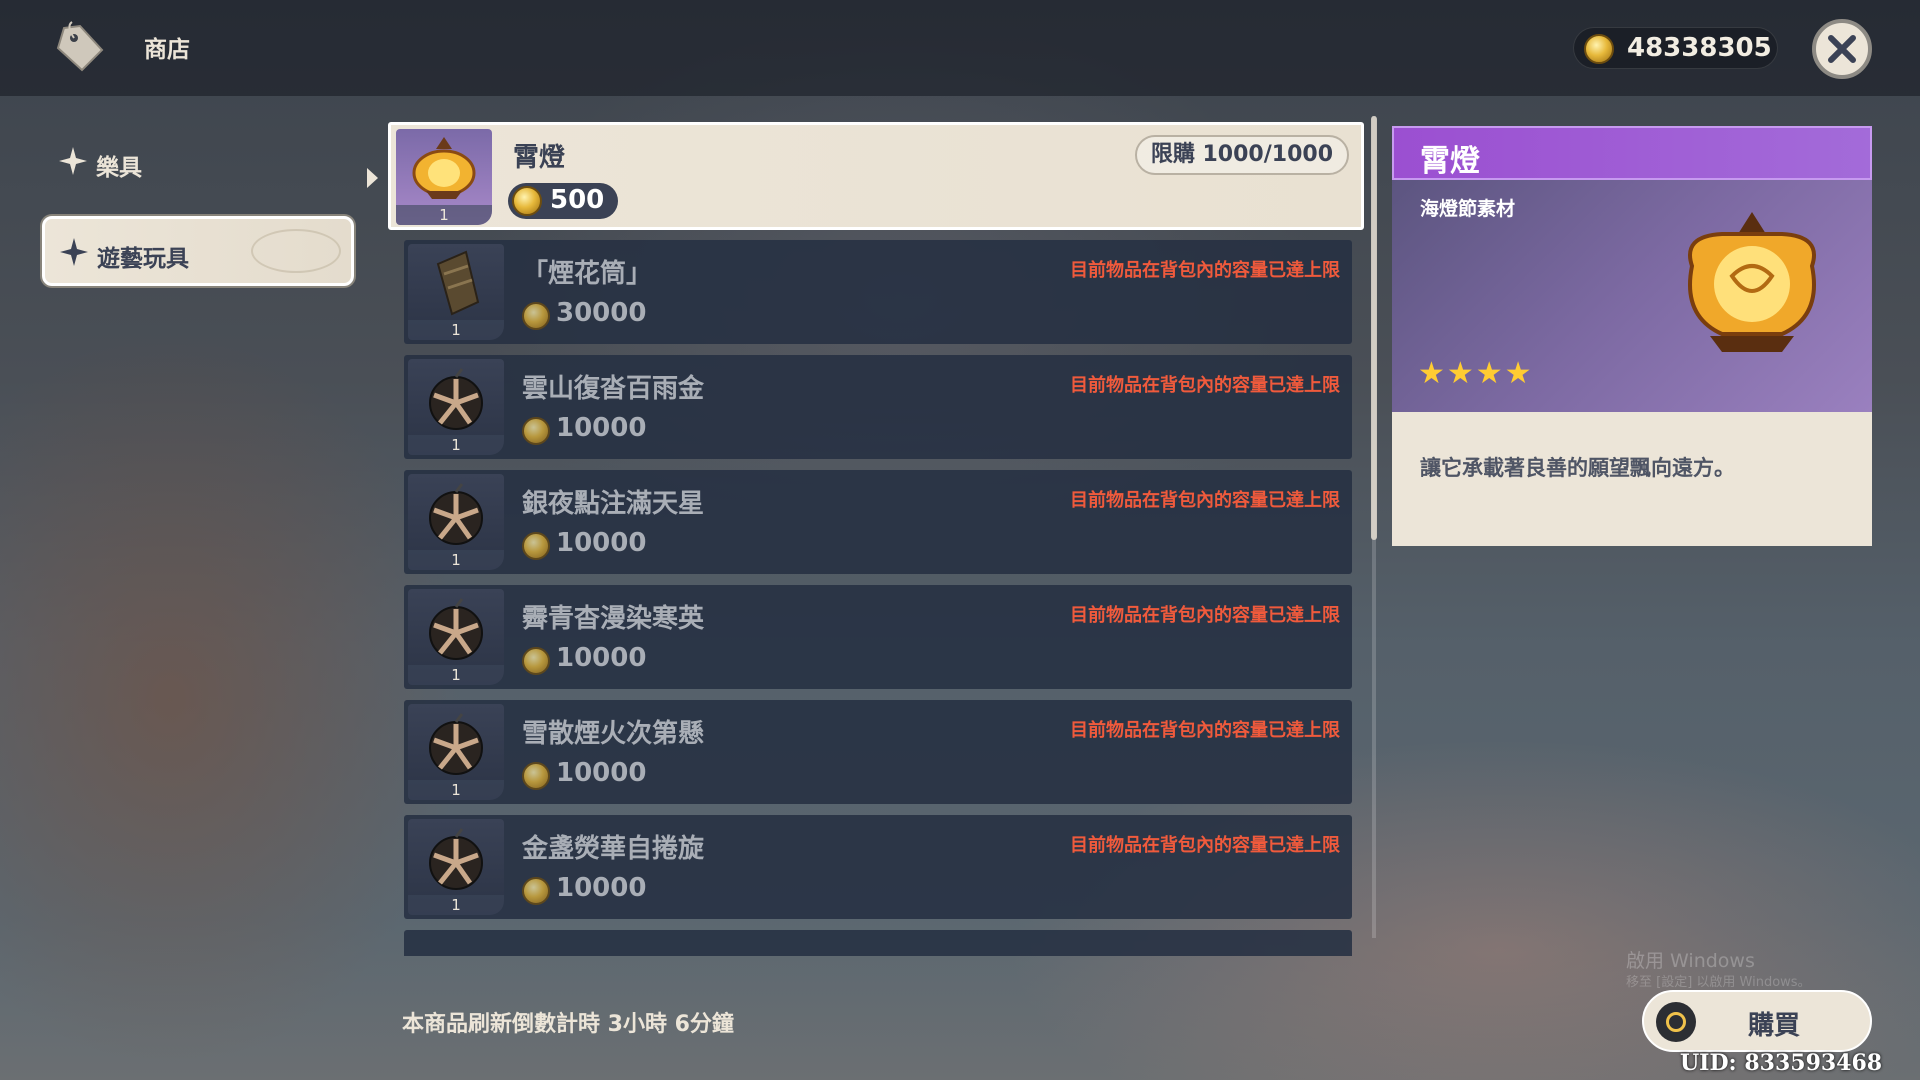  Describe the element at coordinates (876, 176) in the screenshot. I see `list-item-selected: 1 霄燈 500 限購 1000/1000` at that location.